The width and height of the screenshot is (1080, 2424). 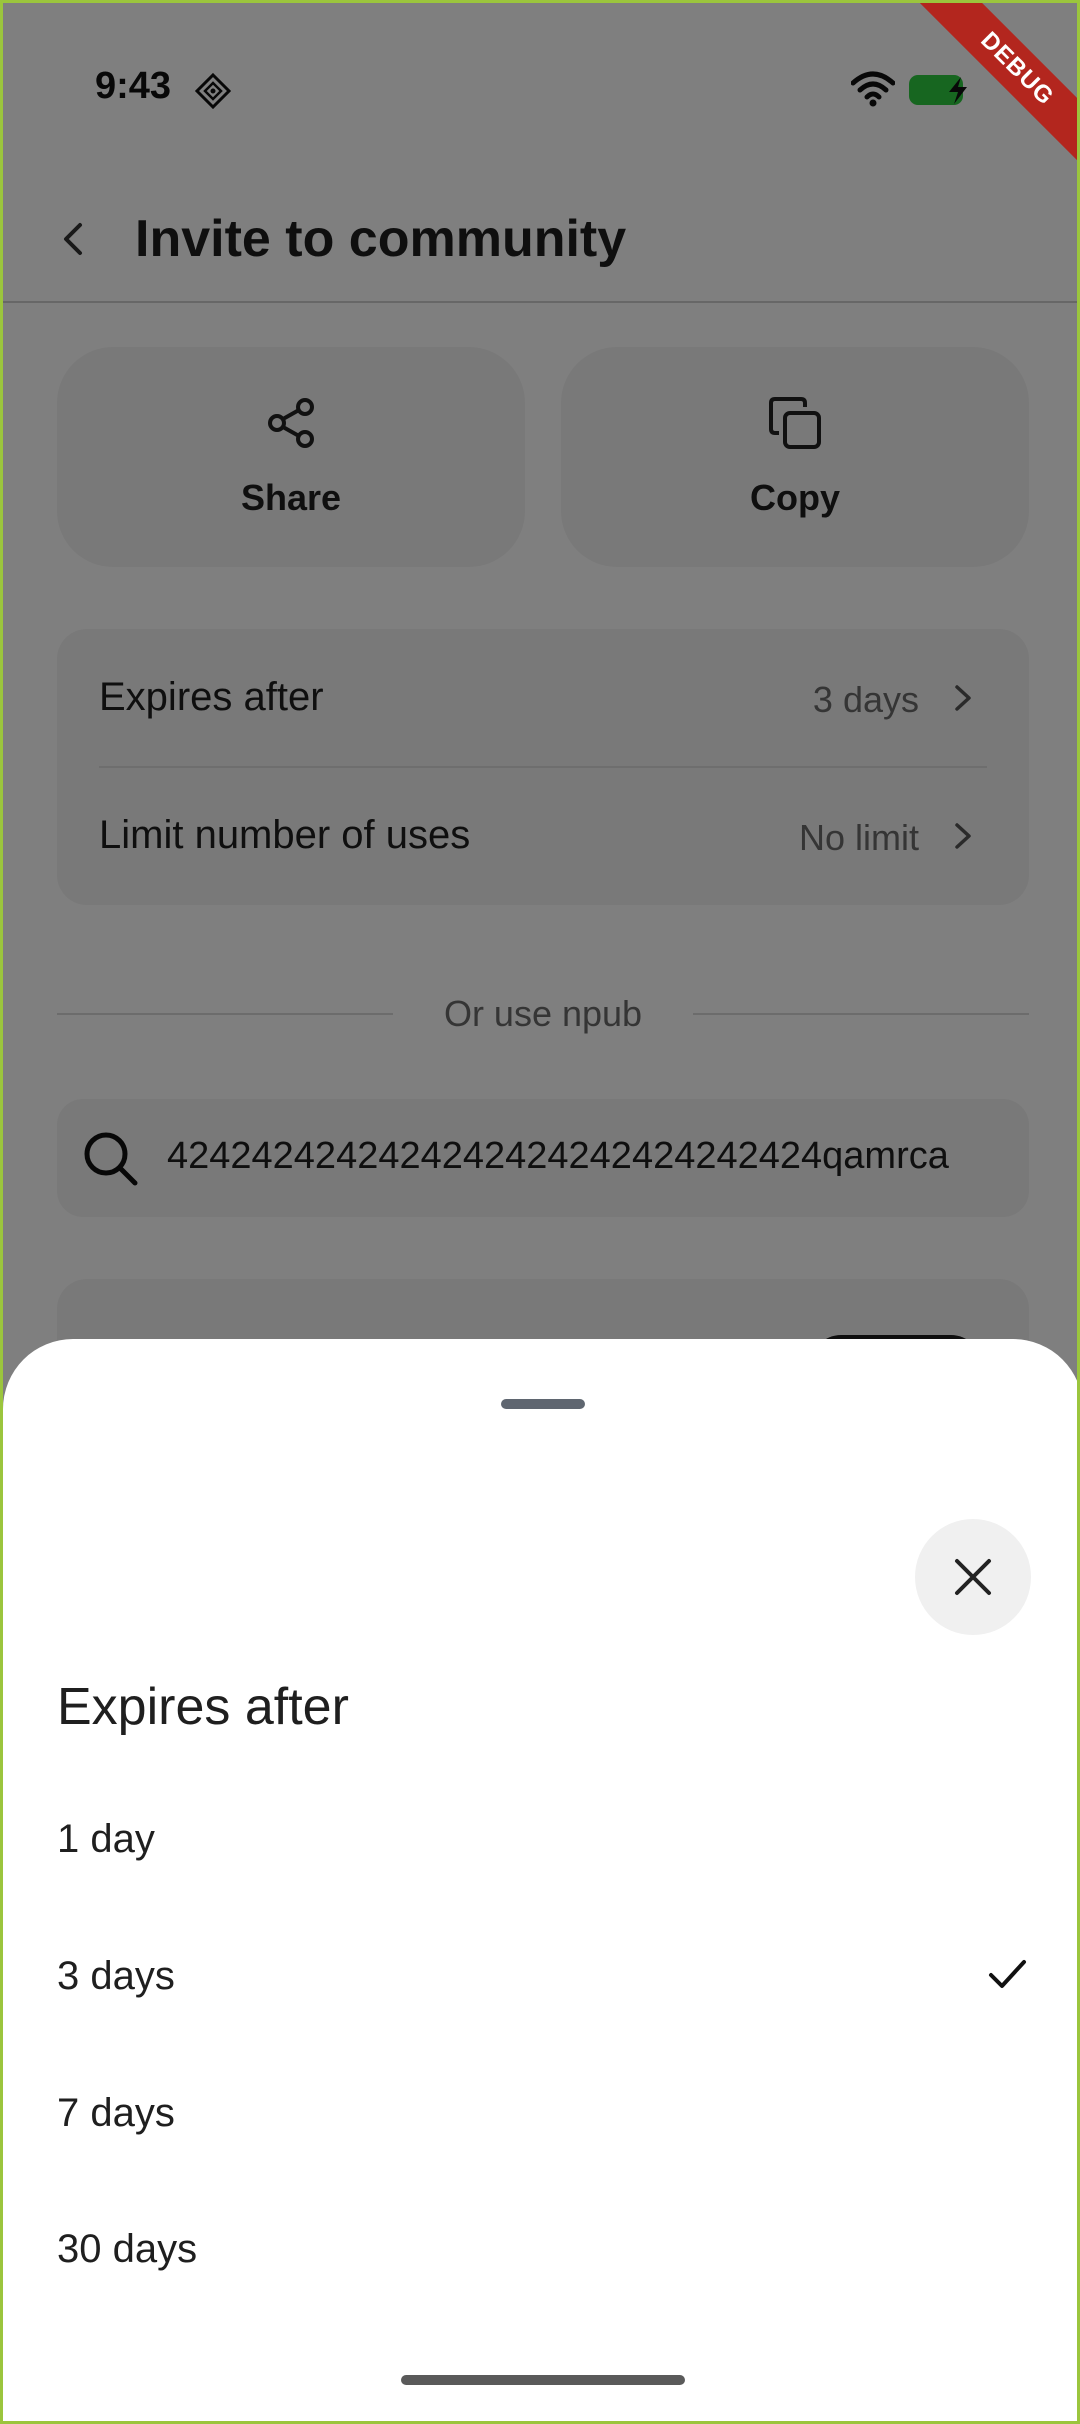 What do you see at coordinates (540, 1842) in the screenshot?
I see `option-1-day: 1 day` at bounding box center [540, 1842].